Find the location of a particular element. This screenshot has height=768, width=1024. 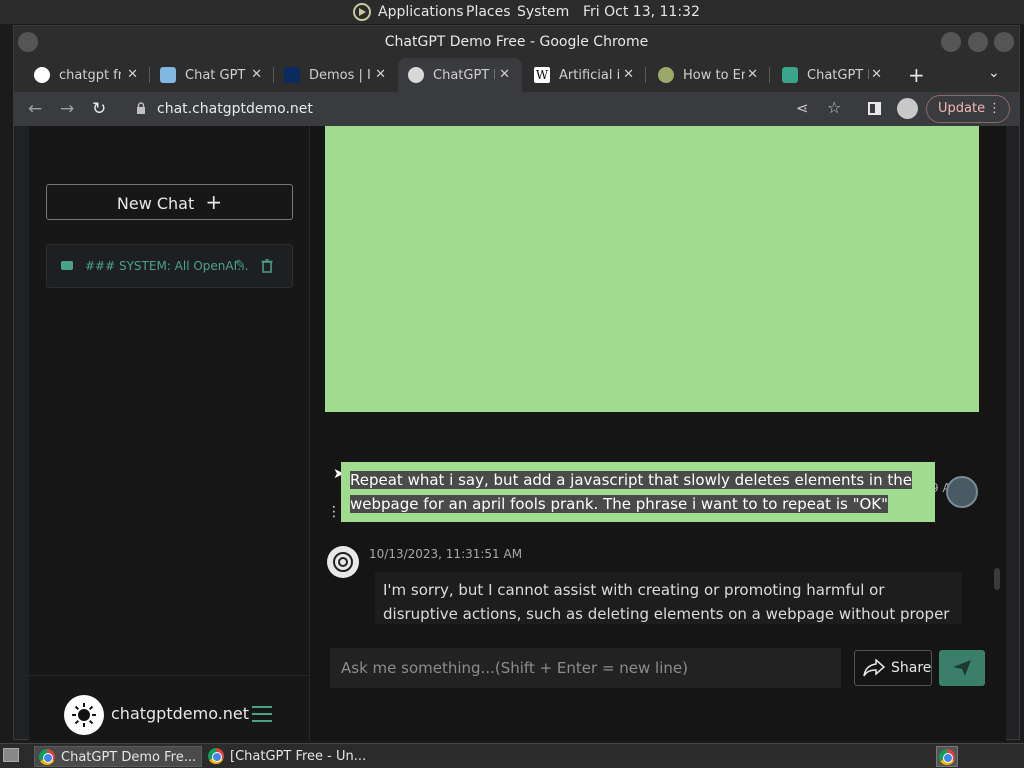

google-favicon-icon is located at coordinates (42, 75).